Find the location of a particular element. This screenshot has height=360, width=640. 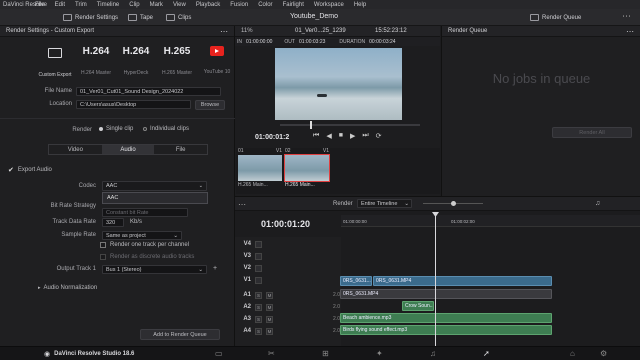

render-settings-toggle: Render Settings is located at coordinates (90, 17).